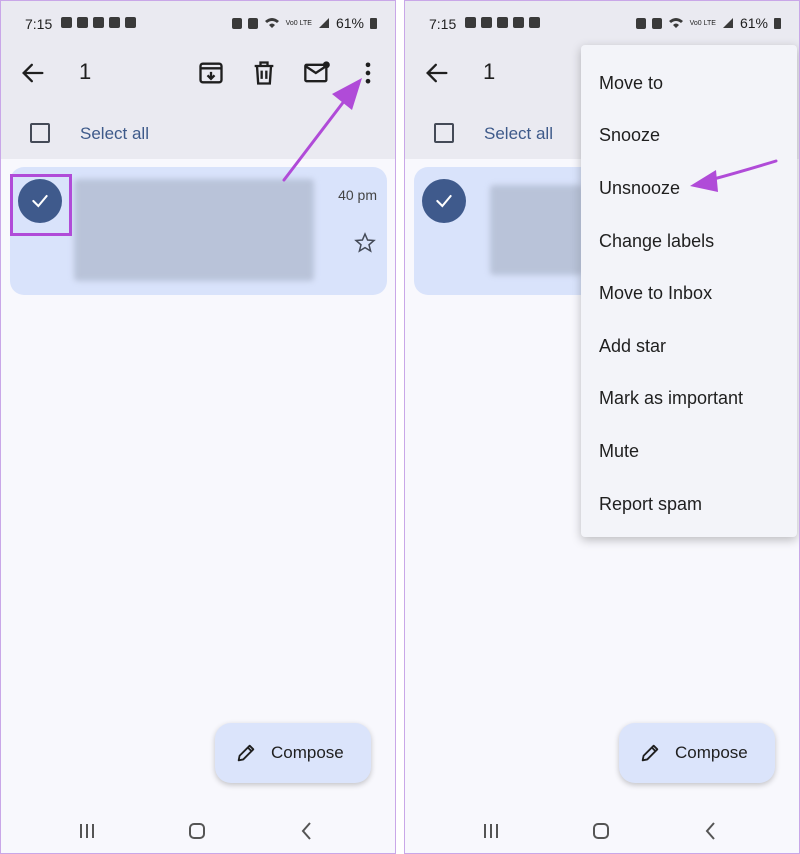 This screenshot has width=800, height=854. Describe the element at coordinates (689, 293) in the screenshot. I see `menu-item-move-to-inbox: Move to Inbox` at that location.